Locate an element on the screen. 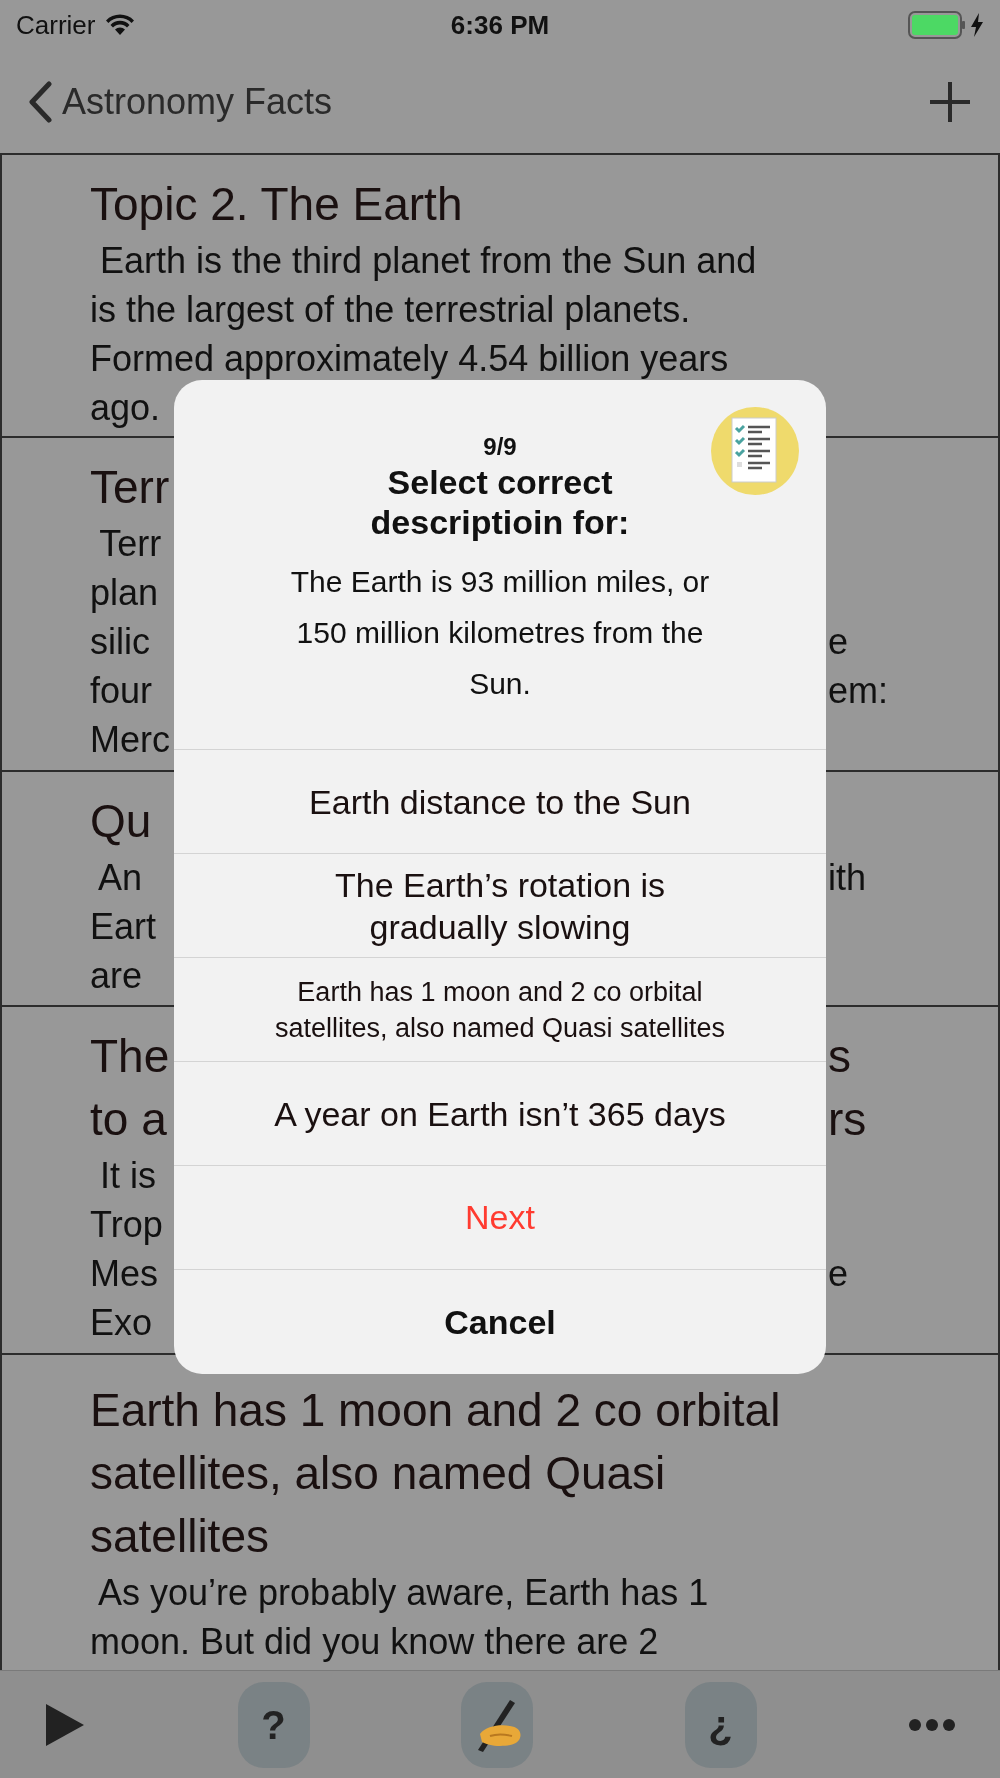 The width and height of the screenshot is (1000, 1778). topic-title: to a is located at coordinates (128, 1119).